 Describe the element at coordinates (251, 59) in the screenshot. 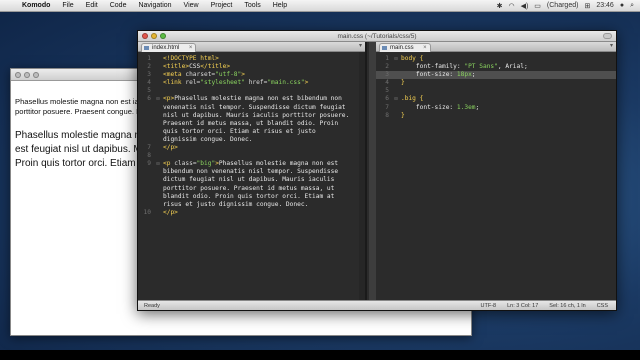

I see `code-line: 1 <!DOCTYPE html>` at that location.